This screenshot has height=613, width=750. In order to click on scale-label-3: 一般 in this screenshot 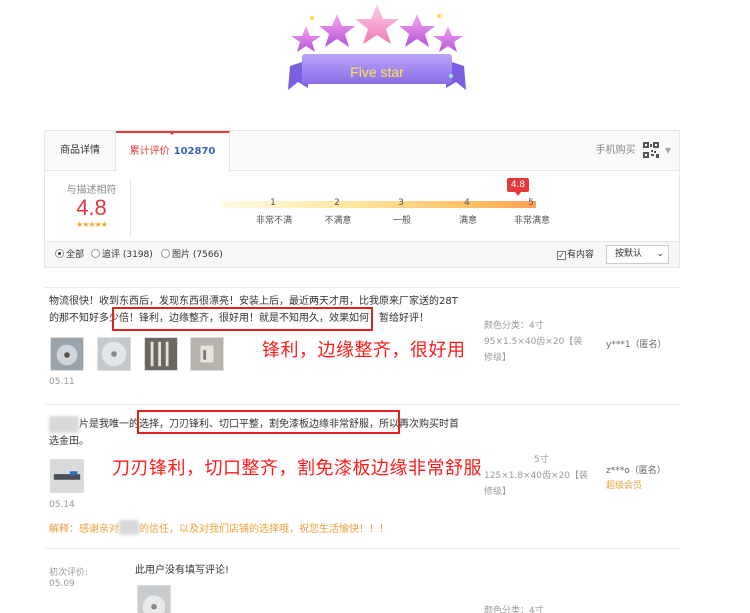, I will do `click(401, 221)`.